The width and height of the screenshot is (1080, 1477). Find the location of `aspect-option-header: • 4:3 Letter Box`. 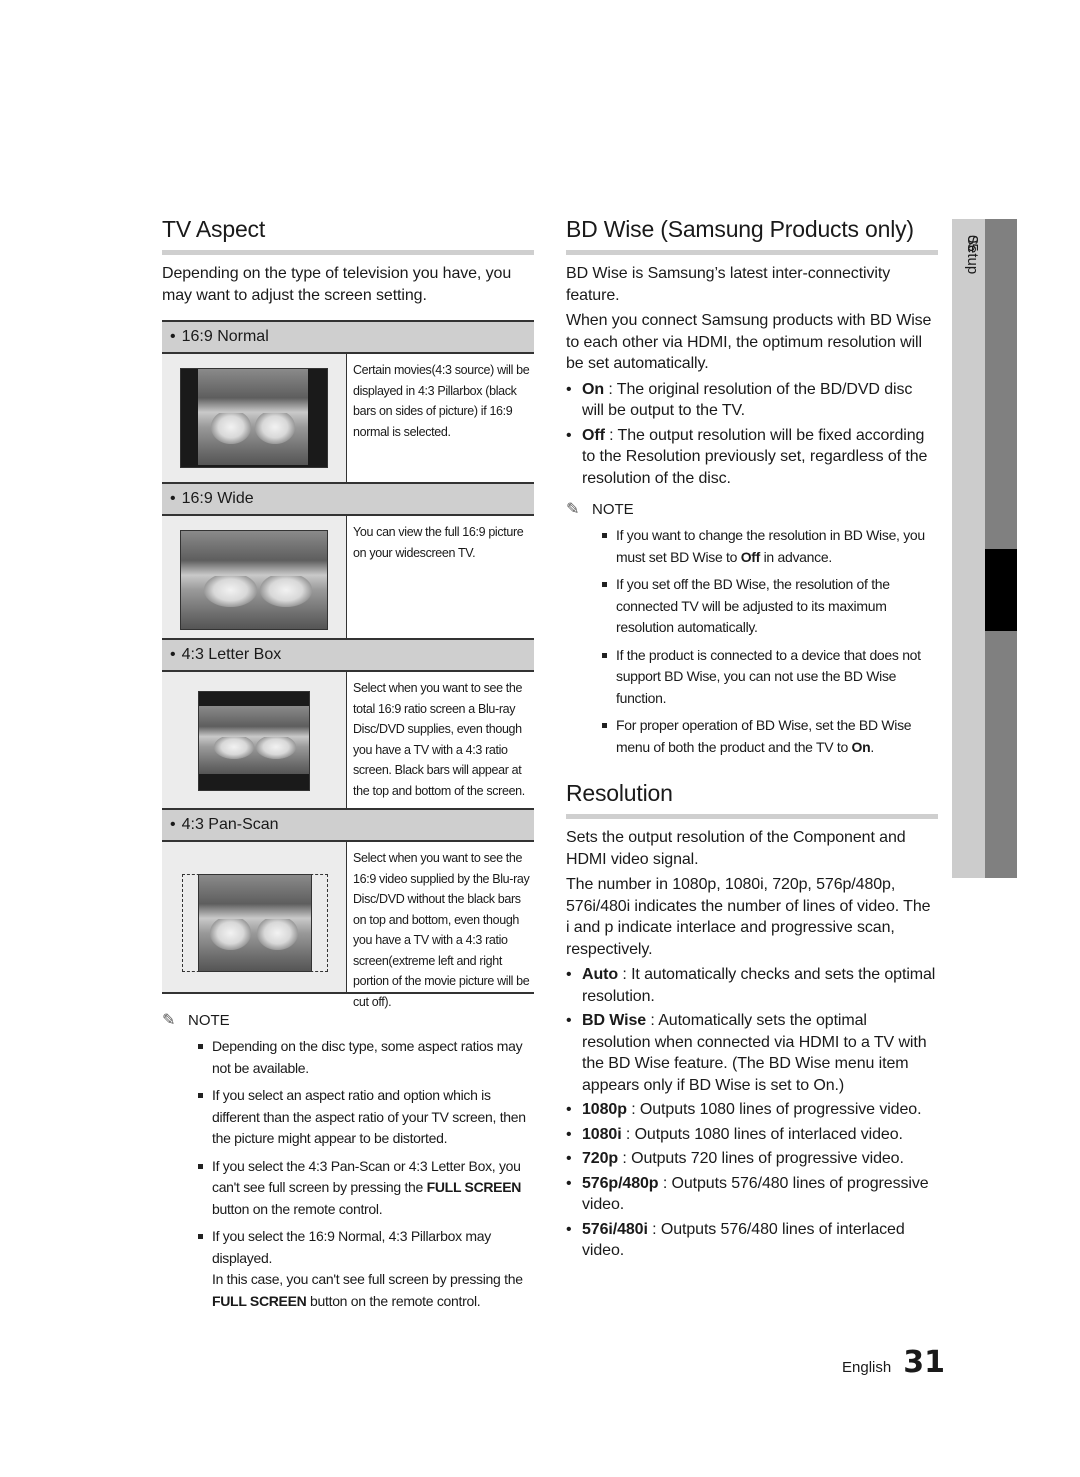

aspect-option-header: • 4:3 Letter Box is located at coordinates (348, 656).